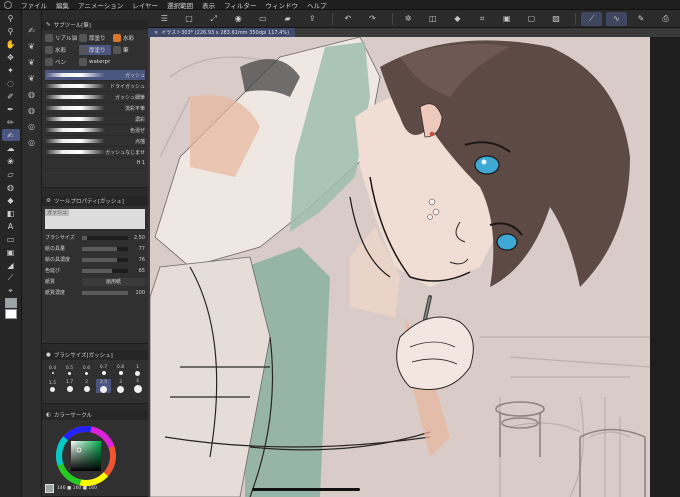  I want to click on brush-item: 流彩平筆, so click(95, 108).